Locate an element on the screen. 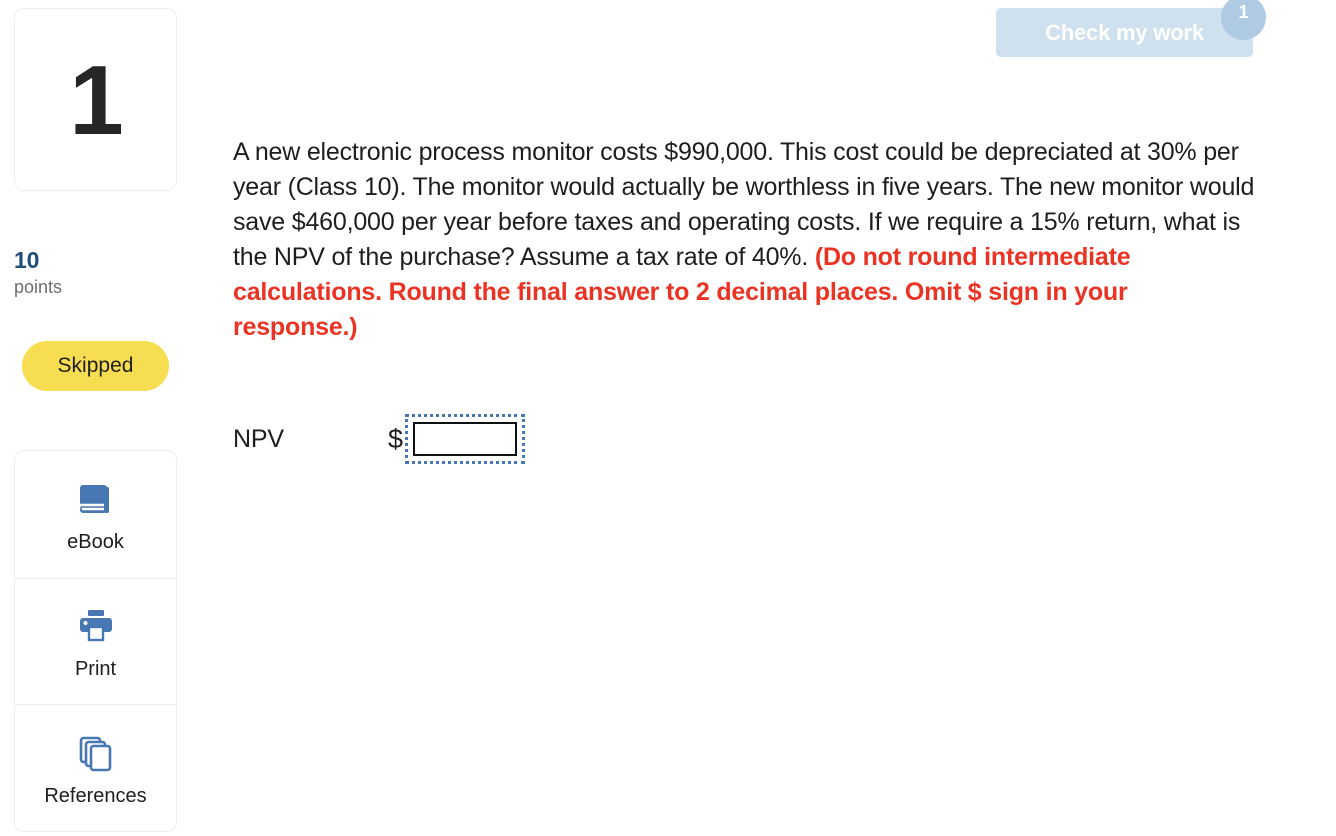  tool-ebook-label: eBook is located at coordinates (95, 541).